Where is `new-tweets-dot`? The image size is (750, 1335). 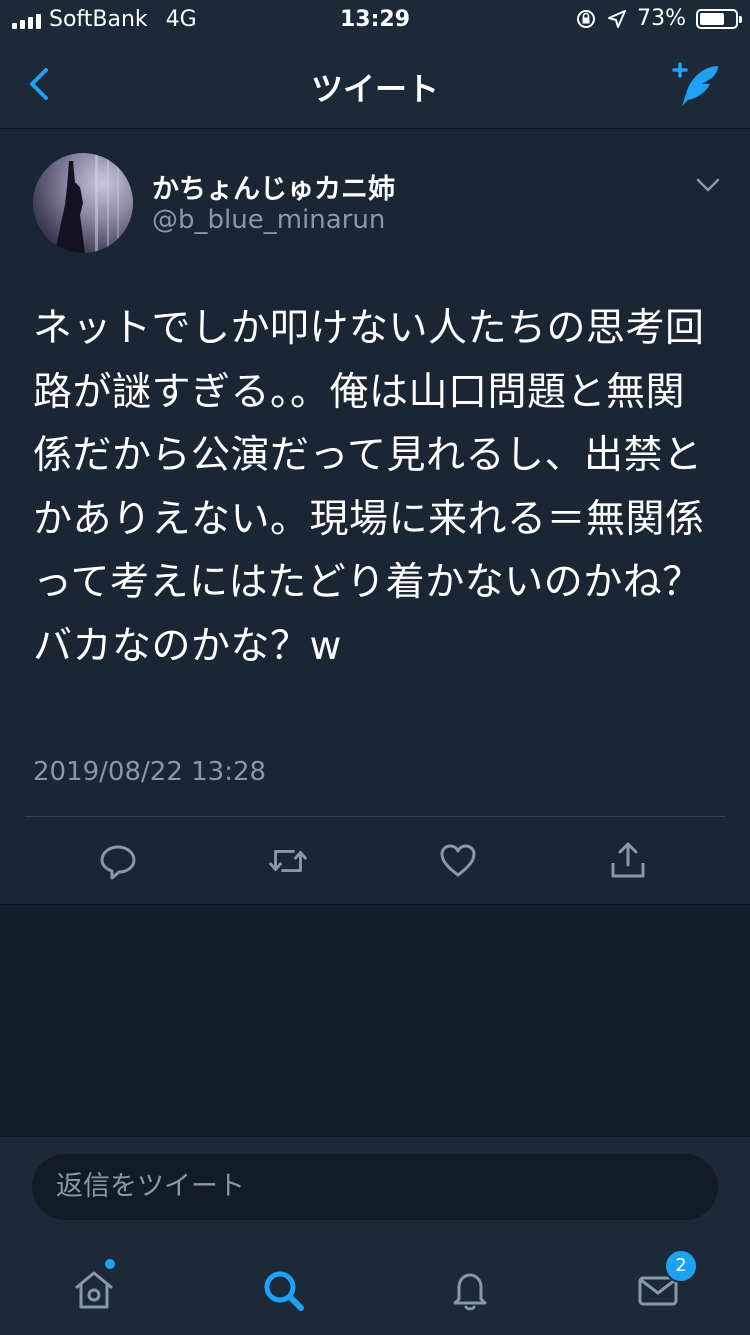 new-tweets-dot is located at coordinates (110, 1264).